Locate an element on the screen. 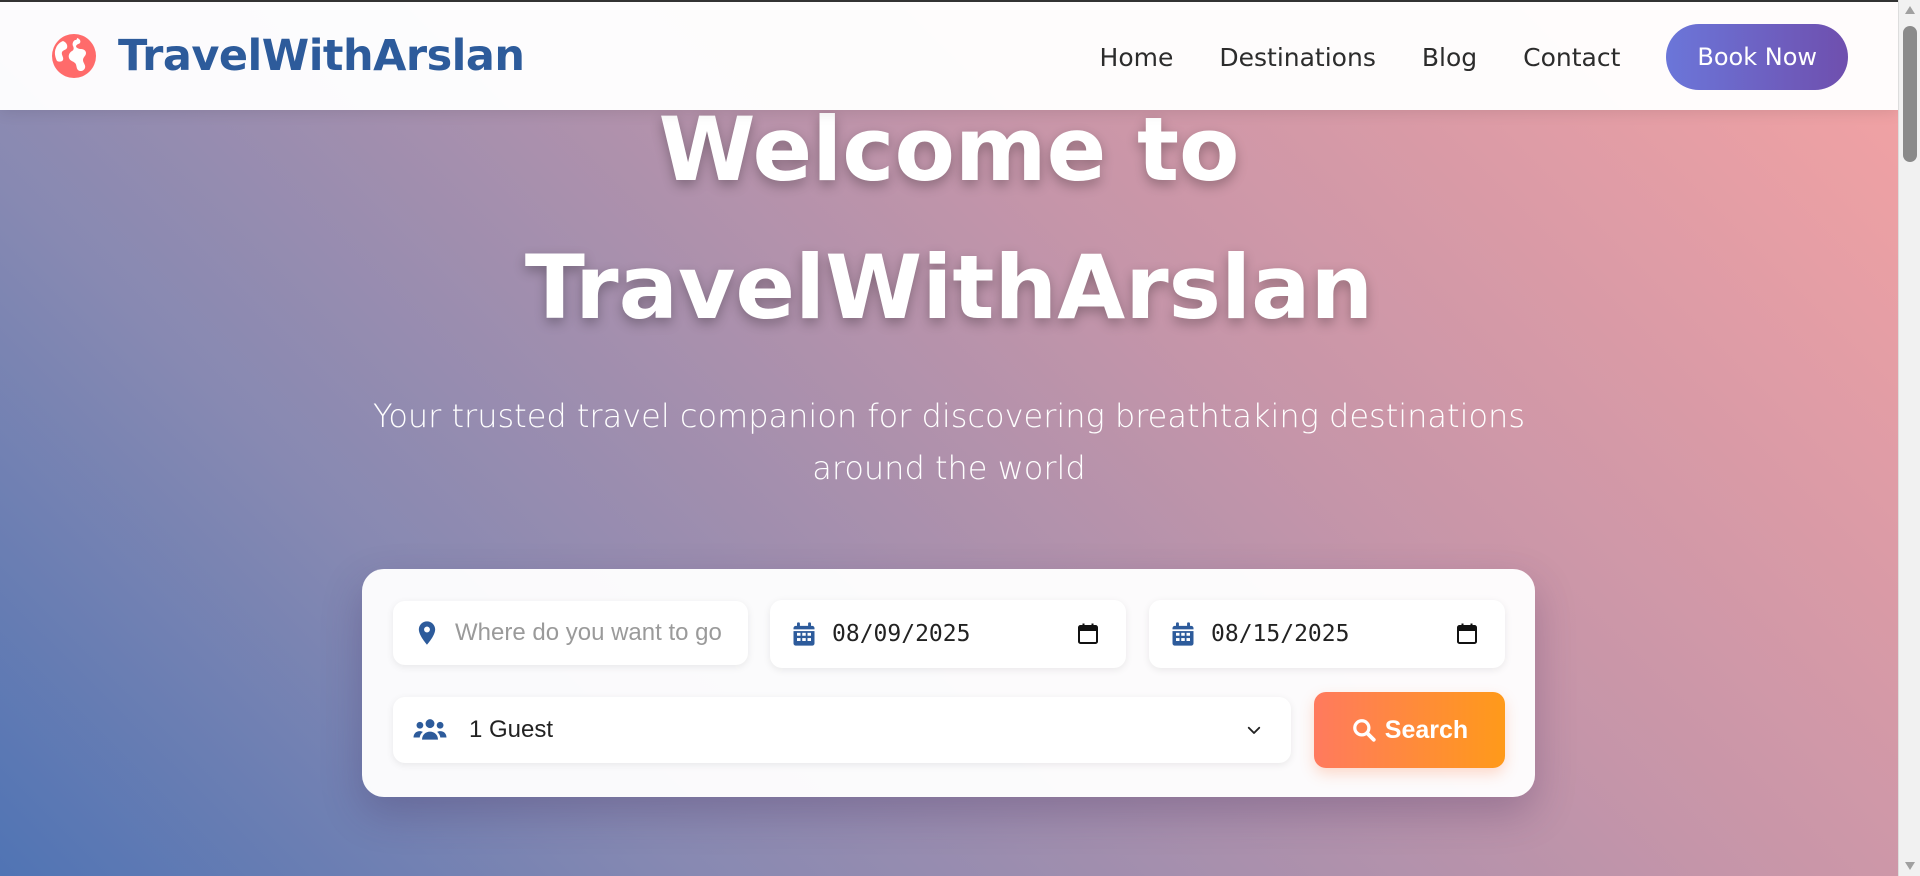 The image size is (1920, 876). map-pin-icon is located at coordinates (427, 633).